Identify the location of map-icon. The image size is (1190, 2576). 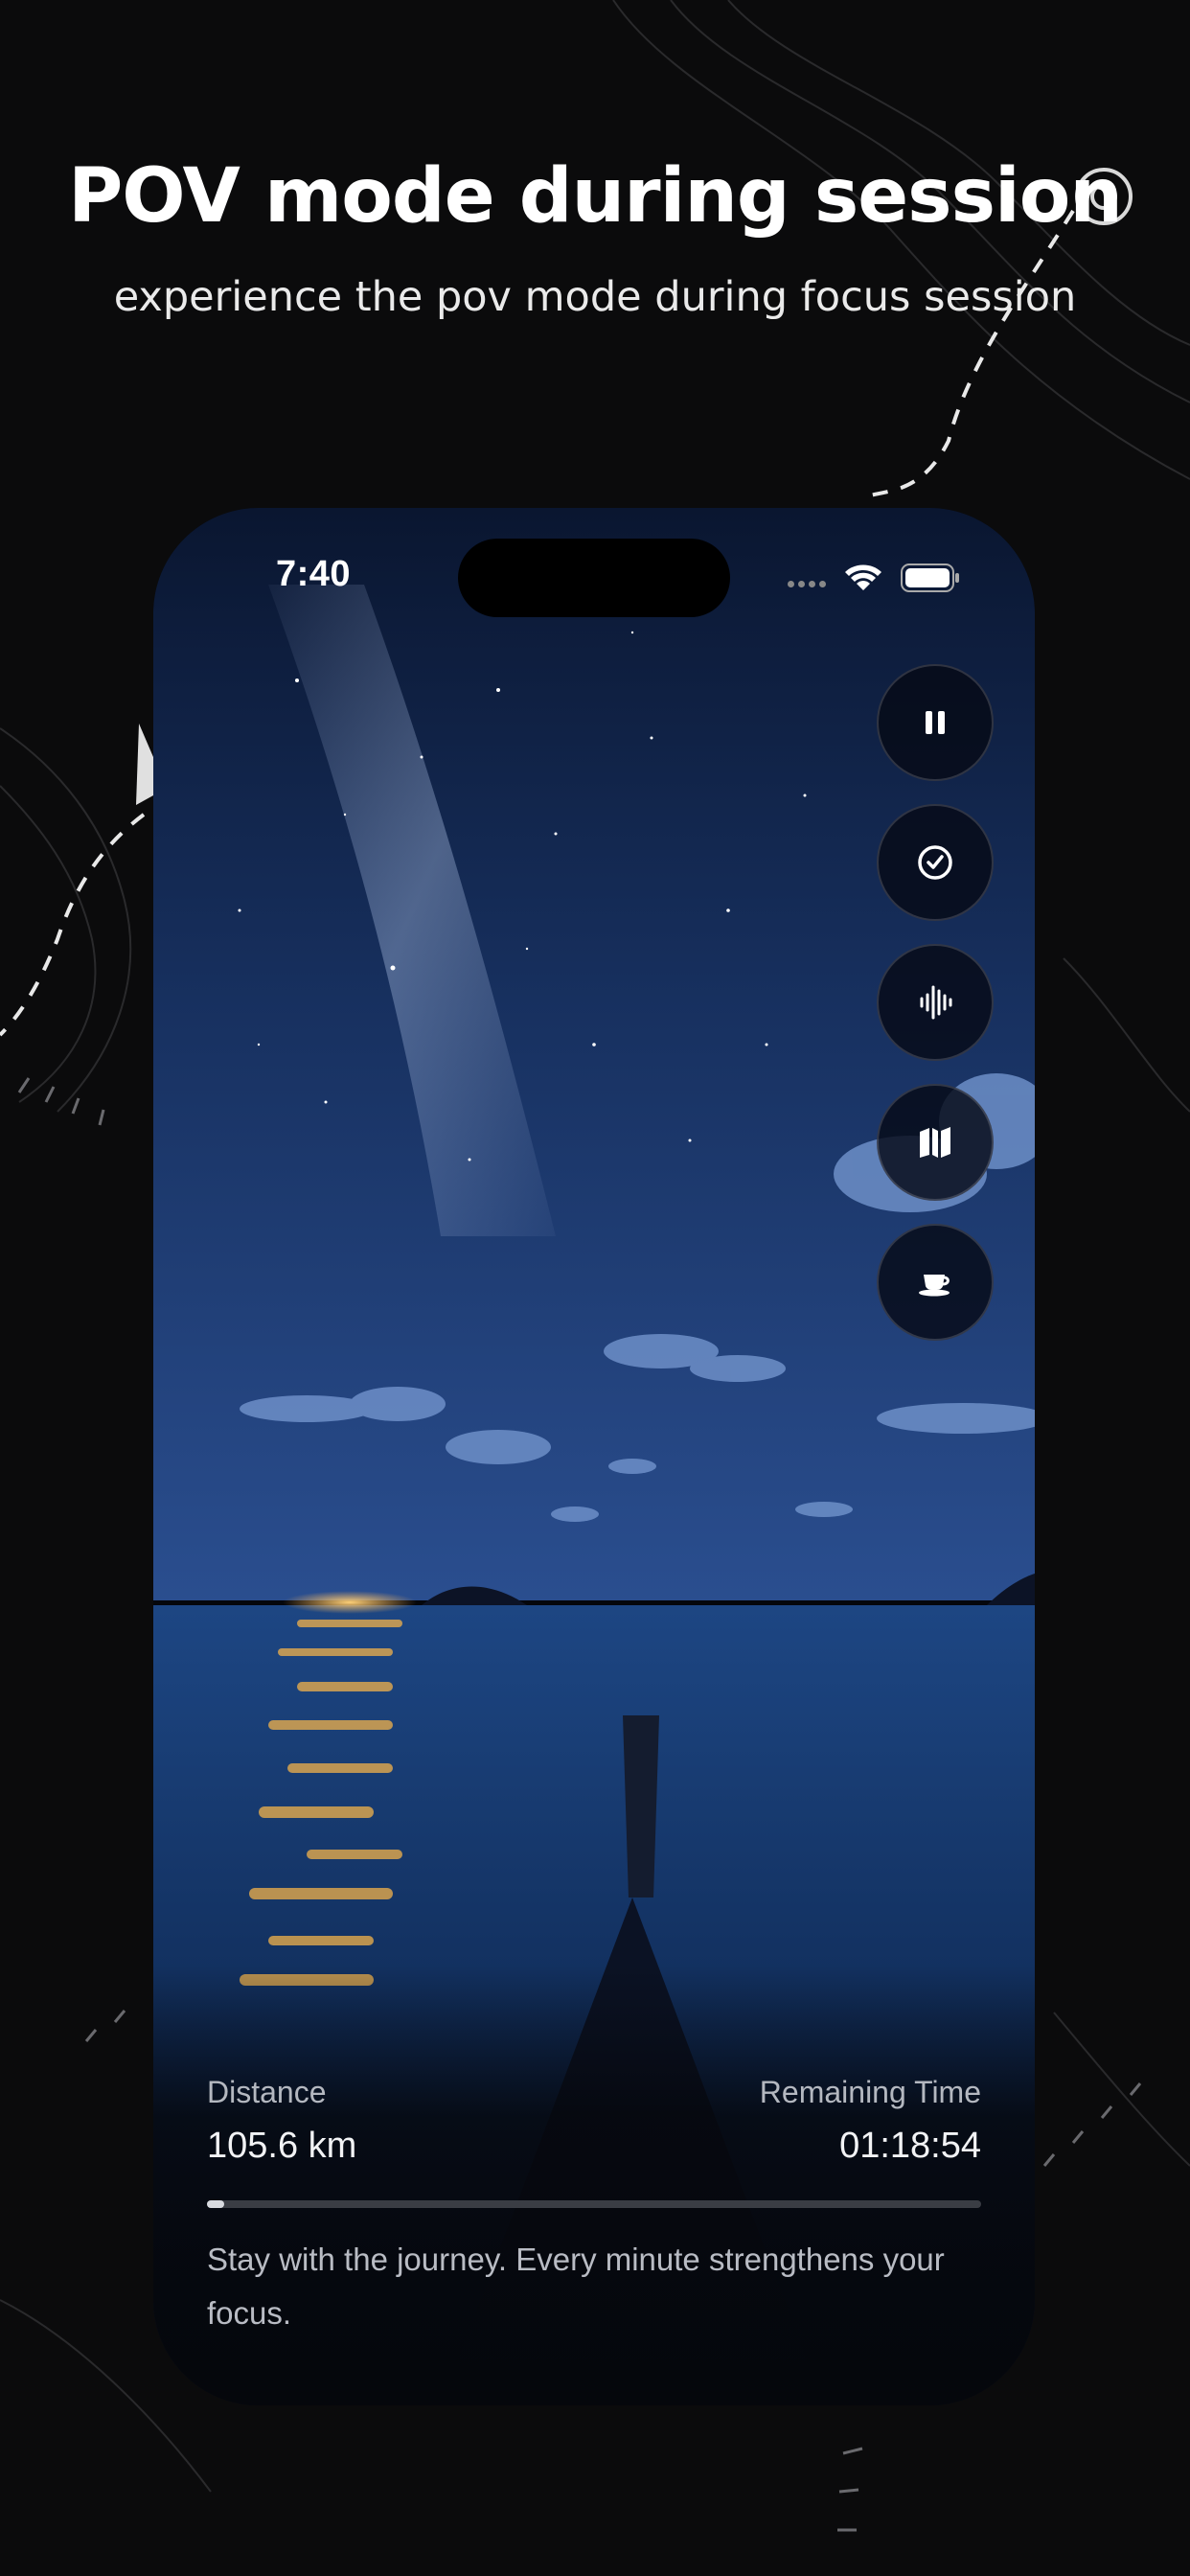
(935, 1142).